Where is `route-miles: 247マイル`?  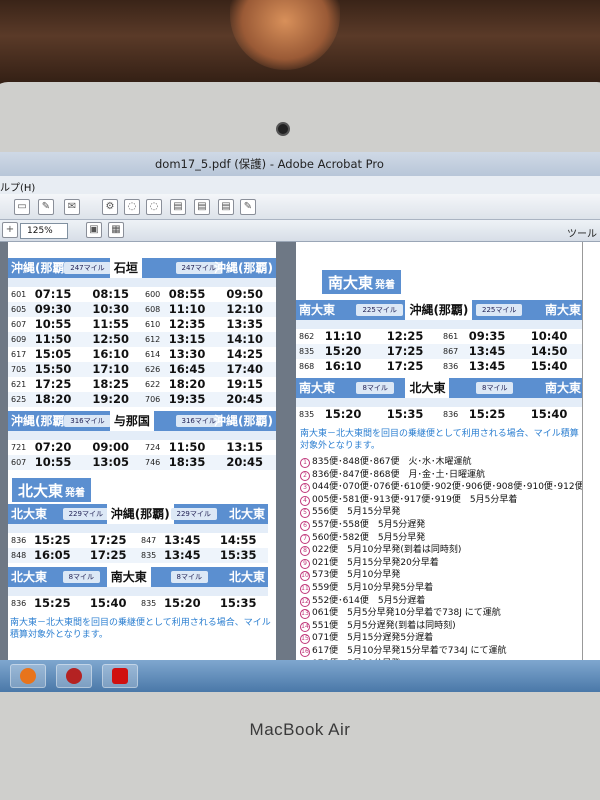 route-miles: 247マイル is located at coordinates (87, 268).